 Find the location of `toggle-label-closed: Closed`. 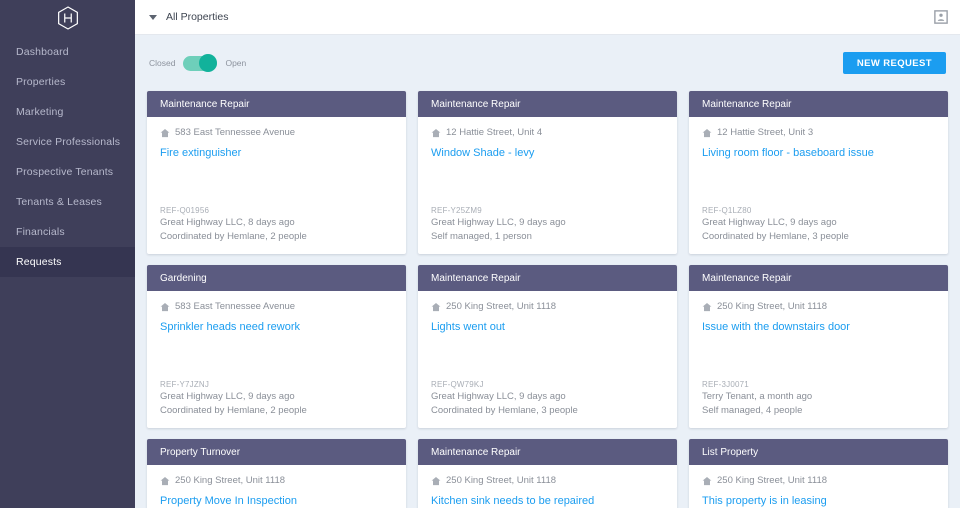

toggle-label-closed: Closed is located at coordinates (162, 63).